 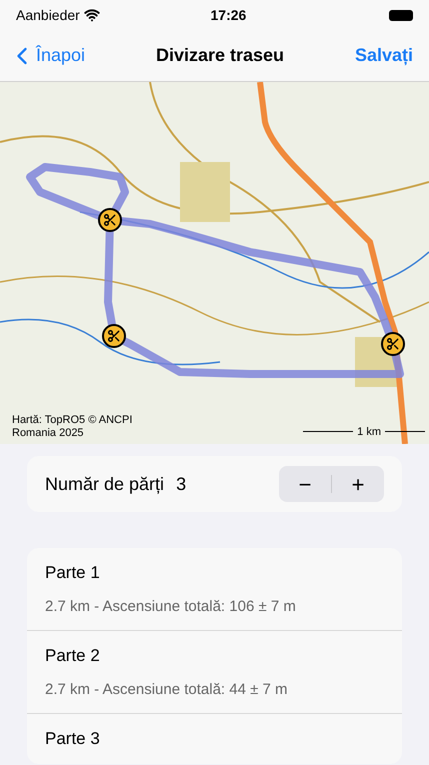 I want to click on carrier-text: Aanbieder, so click(x=48, y=15).